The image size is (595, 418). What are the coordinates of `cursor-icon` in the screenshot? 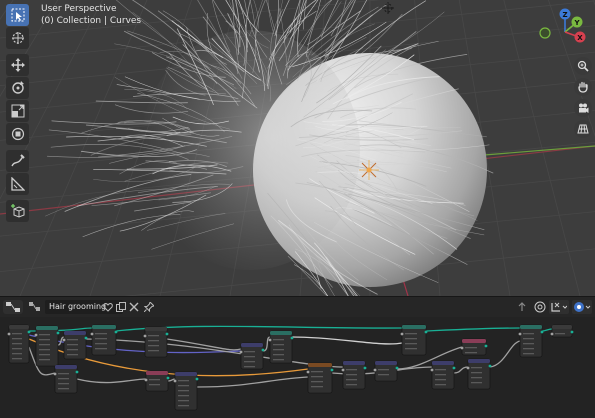 It's located at (17, 38).